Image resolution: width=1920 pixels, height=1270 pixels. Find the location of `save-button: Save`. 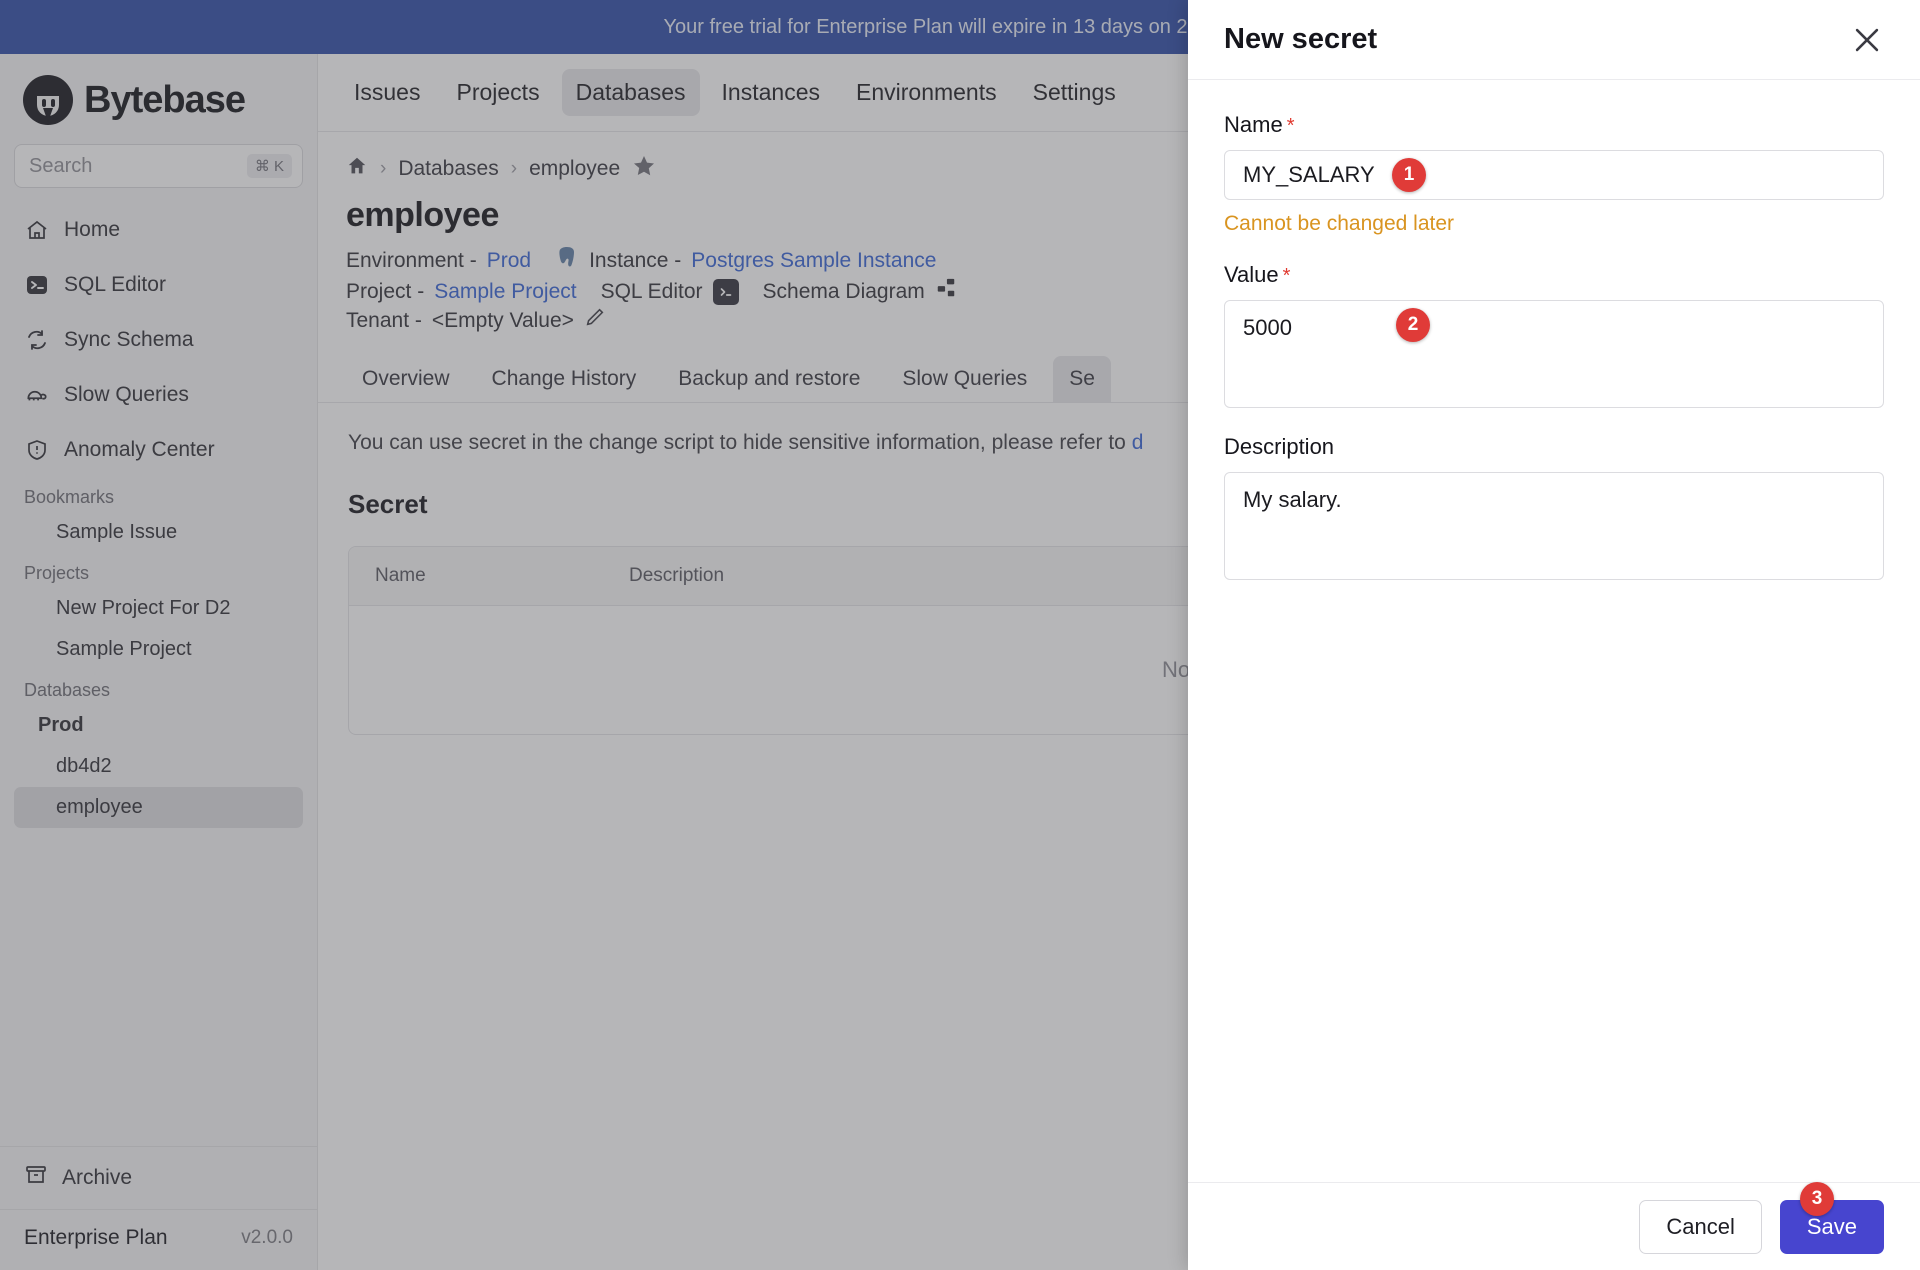

save-button: Save is located at coordinates (1831, 1226).